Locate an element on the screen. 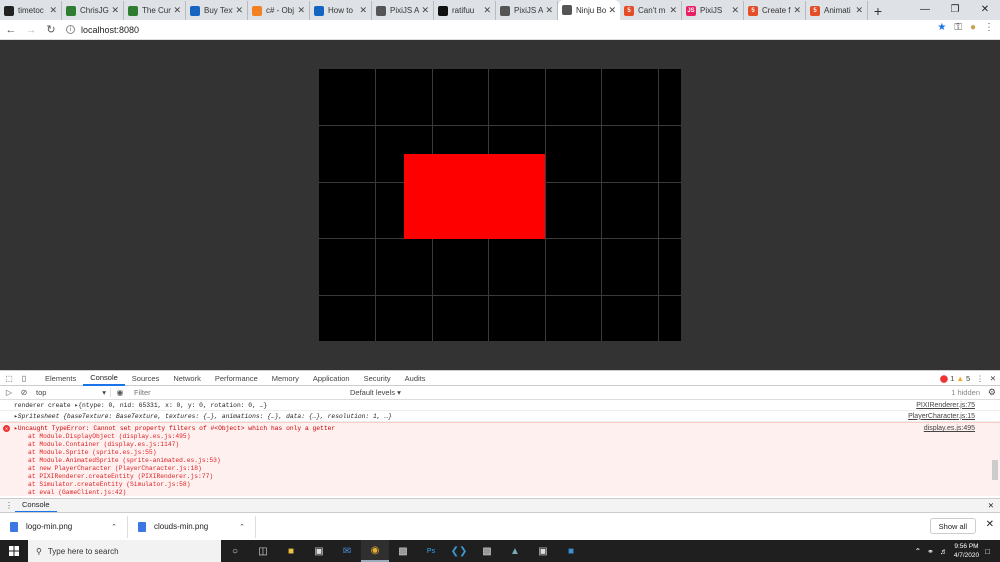 The image size is (1000, 562). devtools-tab-application: Application is located at coordinates (331, 378).